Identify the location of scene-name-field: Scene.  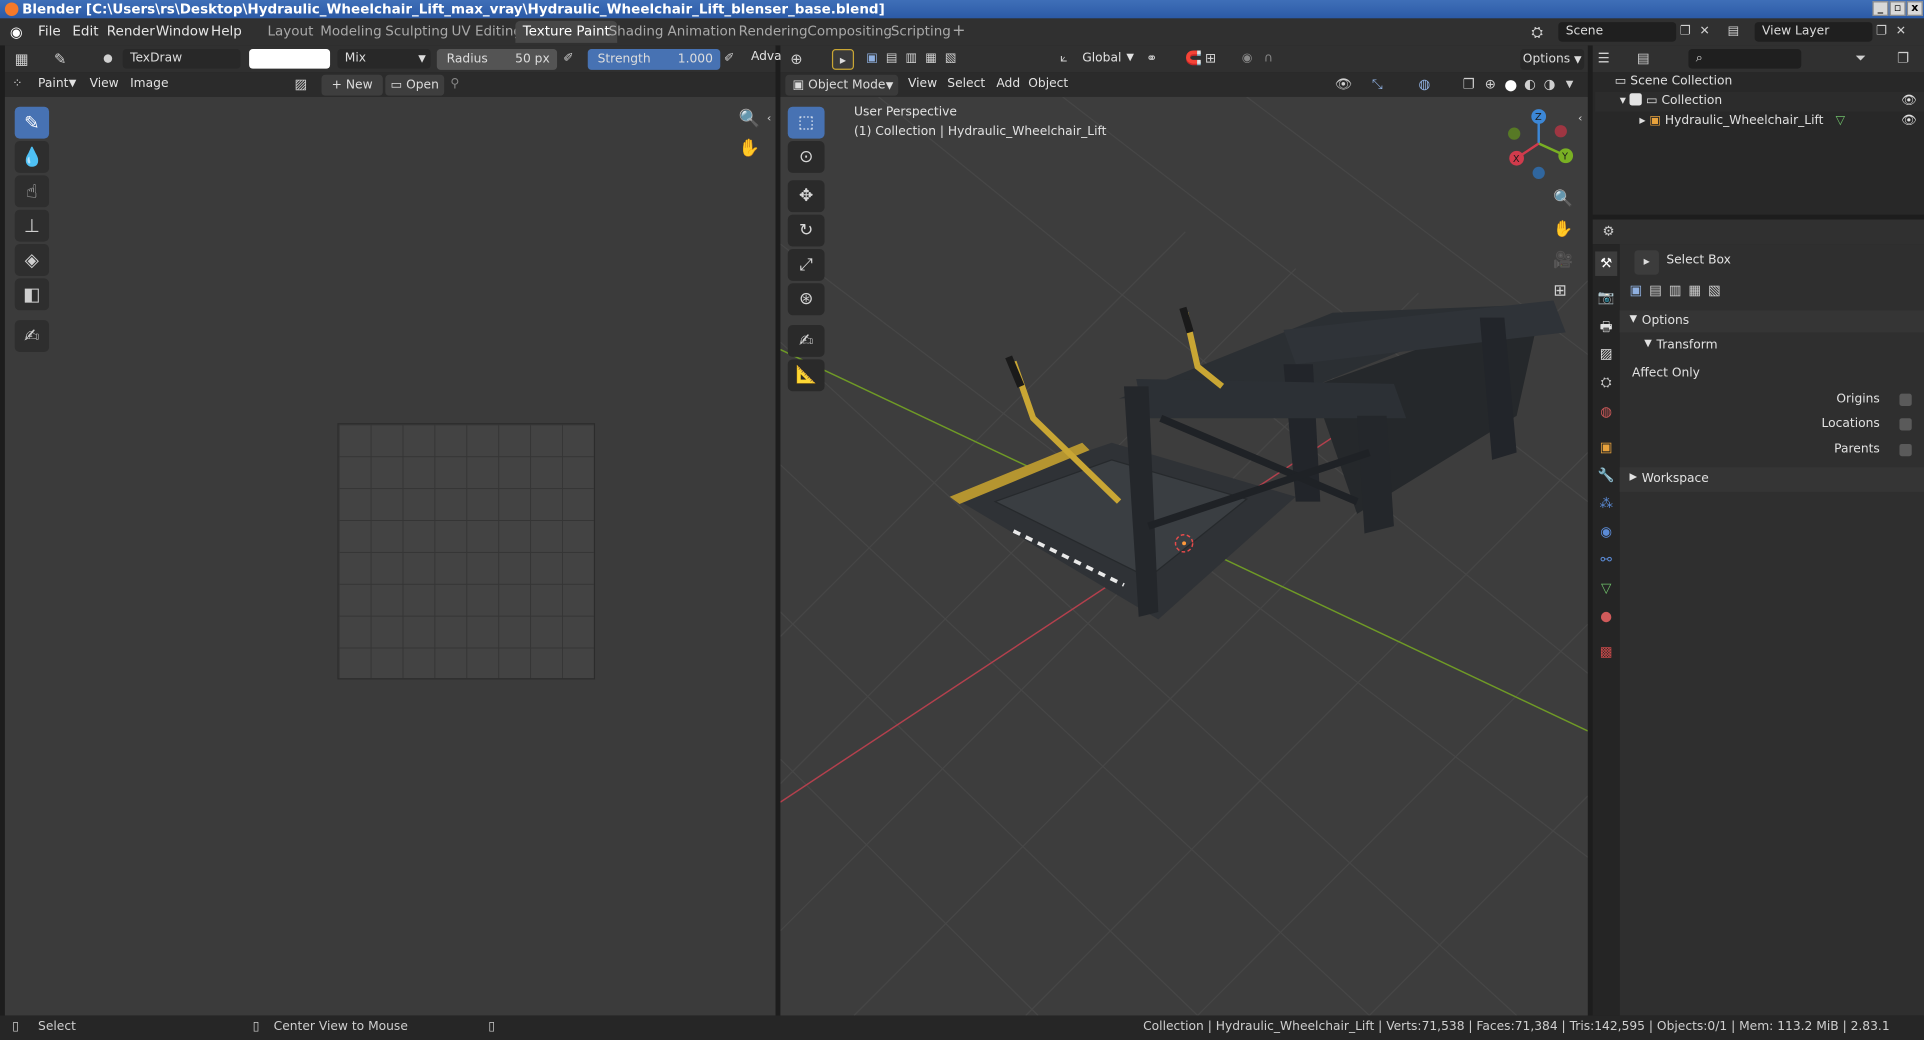
(1617, 32).